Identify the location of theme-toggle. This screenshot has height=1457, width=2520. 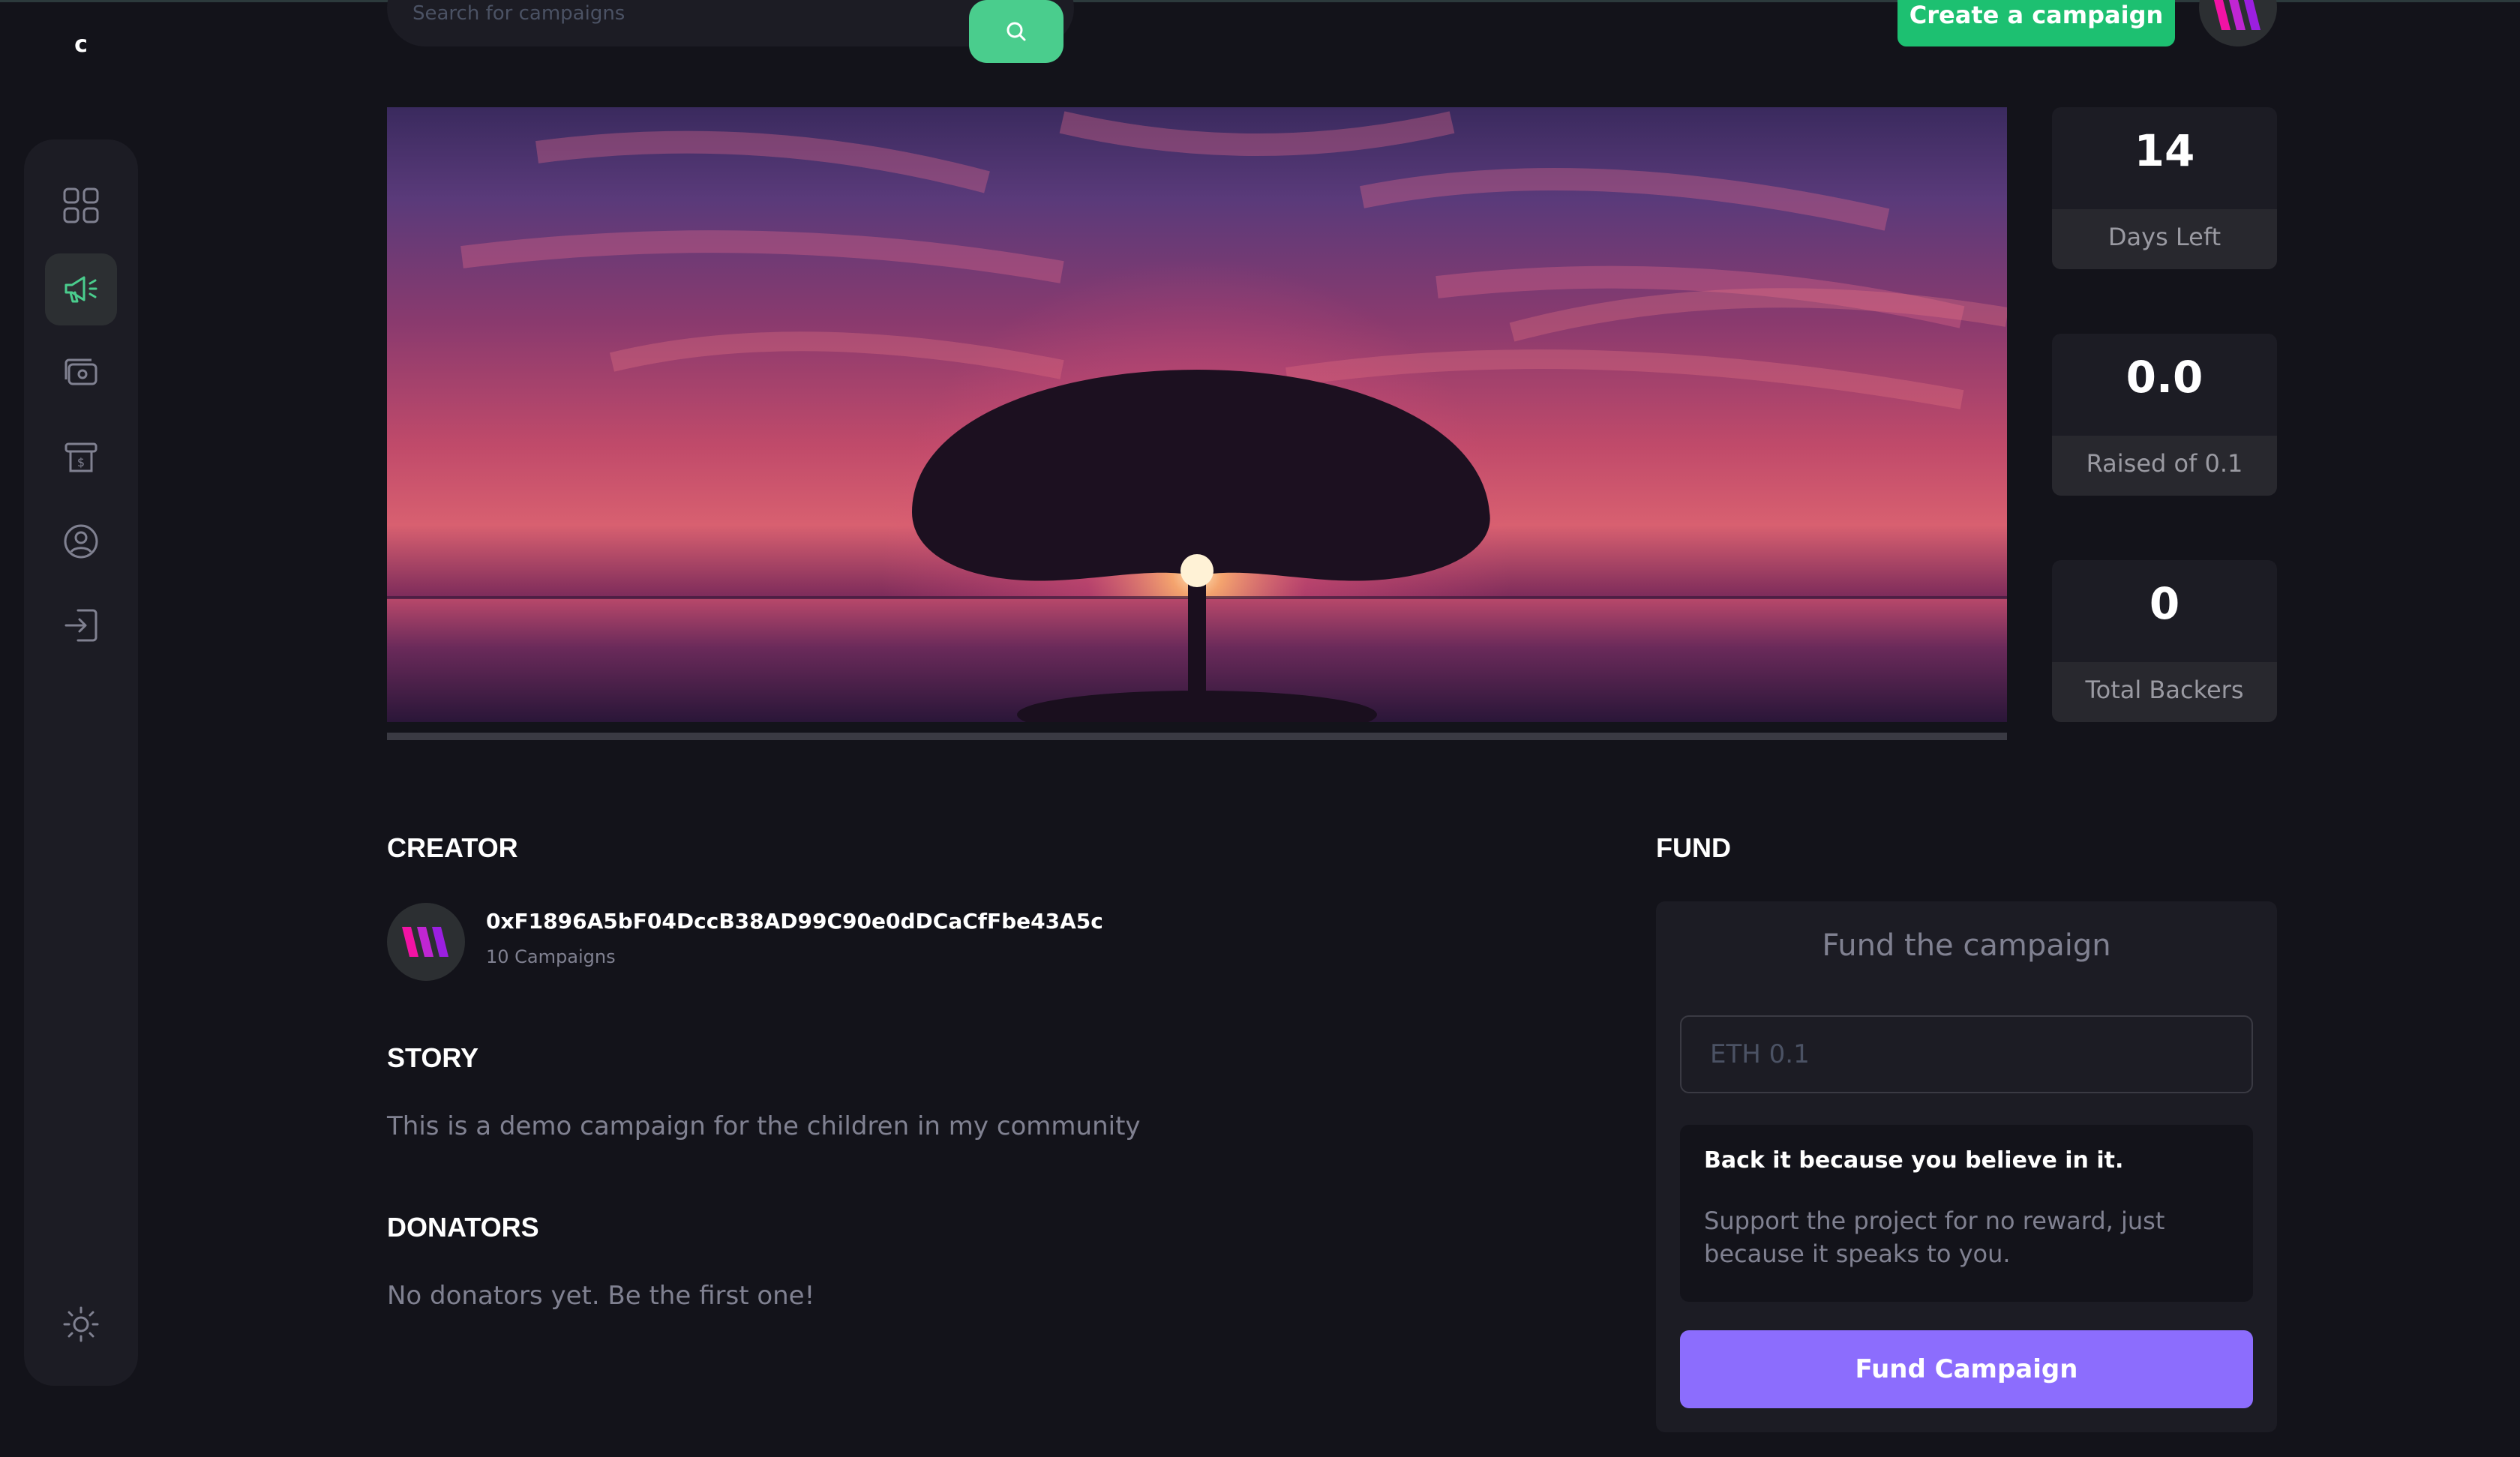
(81, 1324).